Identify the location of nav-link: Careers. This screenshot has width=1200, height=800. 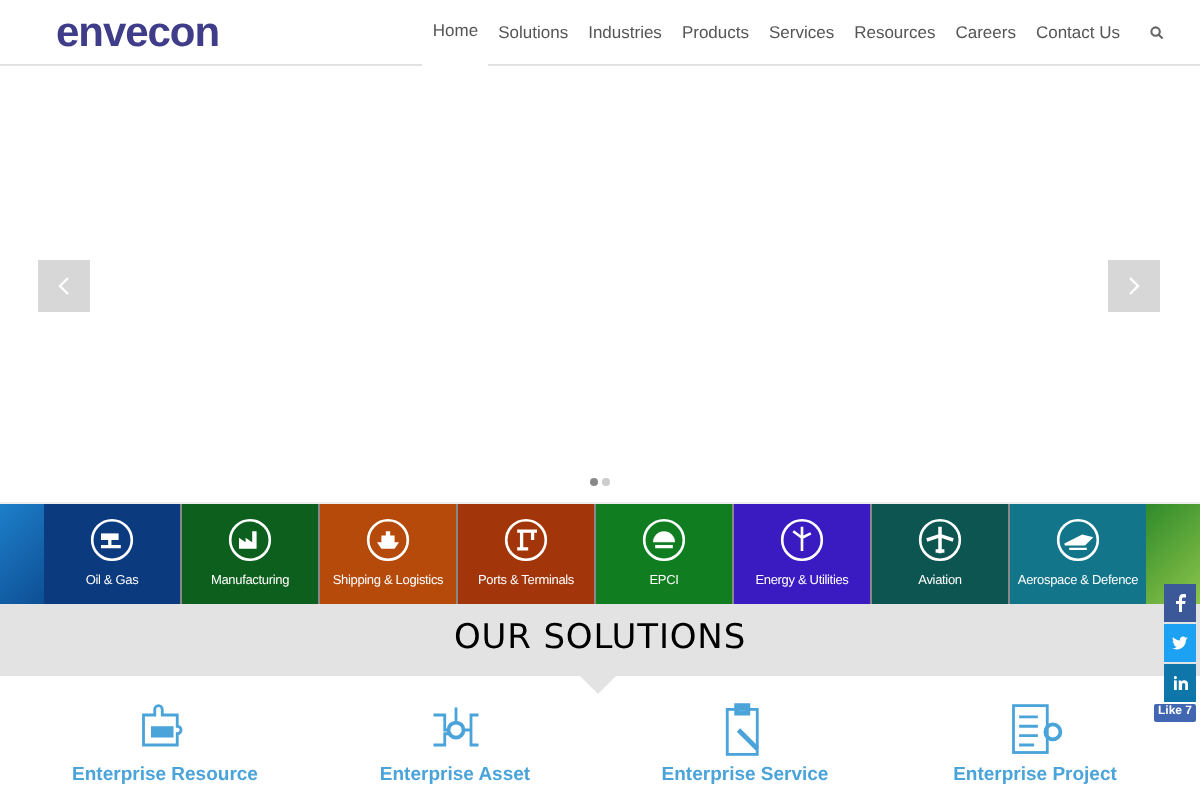
(985, 32).